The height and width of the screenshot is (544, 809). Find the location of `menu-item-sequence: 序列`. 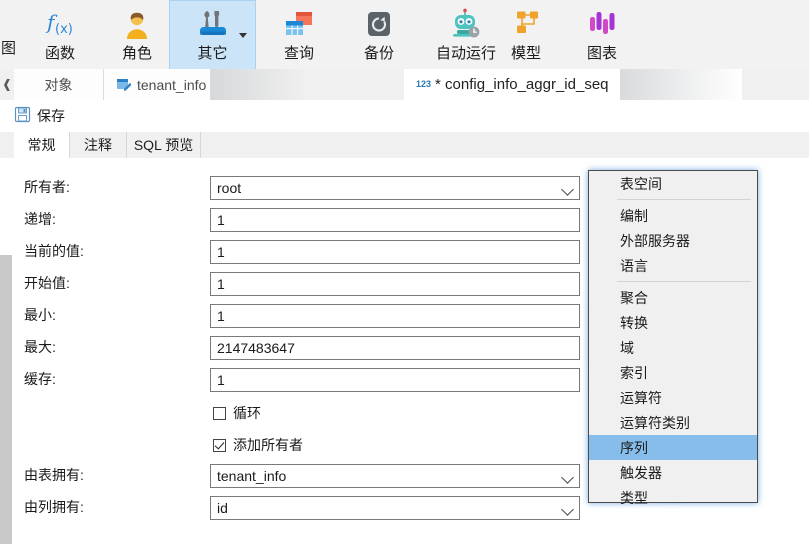

menu-item-sequence: 序列 is located at coordinates (673, 447).